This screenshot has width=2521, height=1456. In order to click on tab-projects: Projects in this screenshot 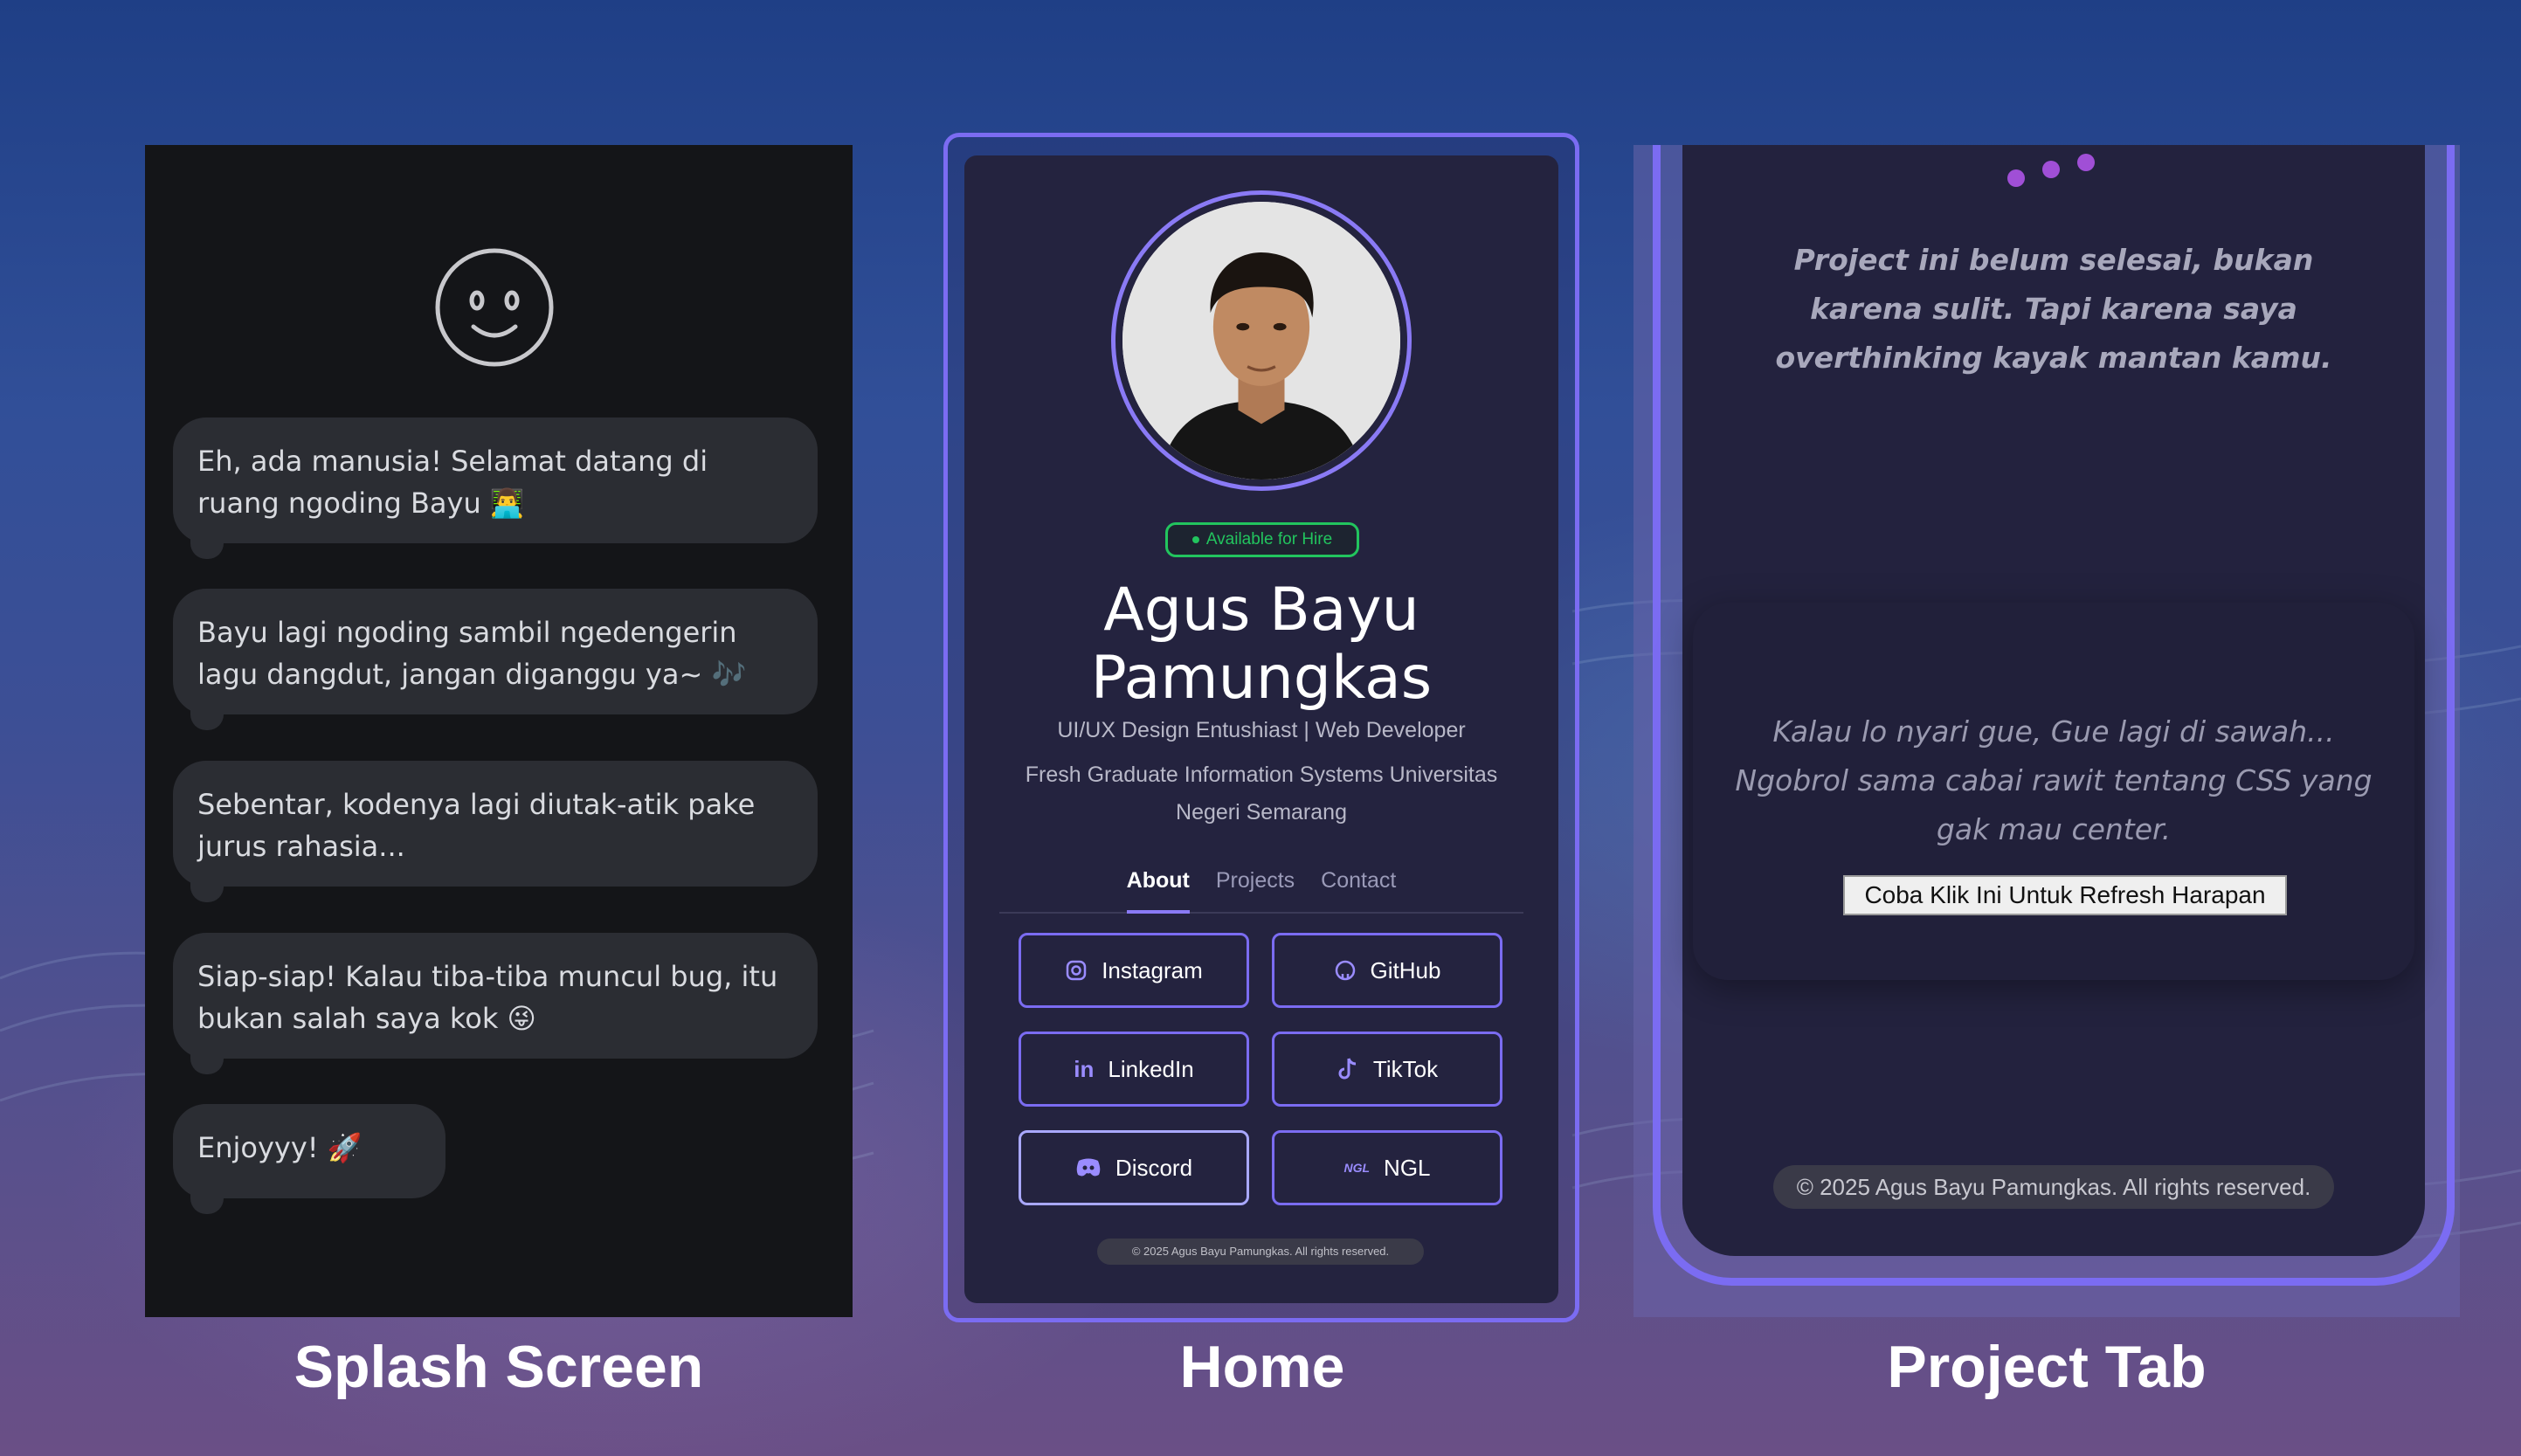, I will do `click(1255, 886)`.